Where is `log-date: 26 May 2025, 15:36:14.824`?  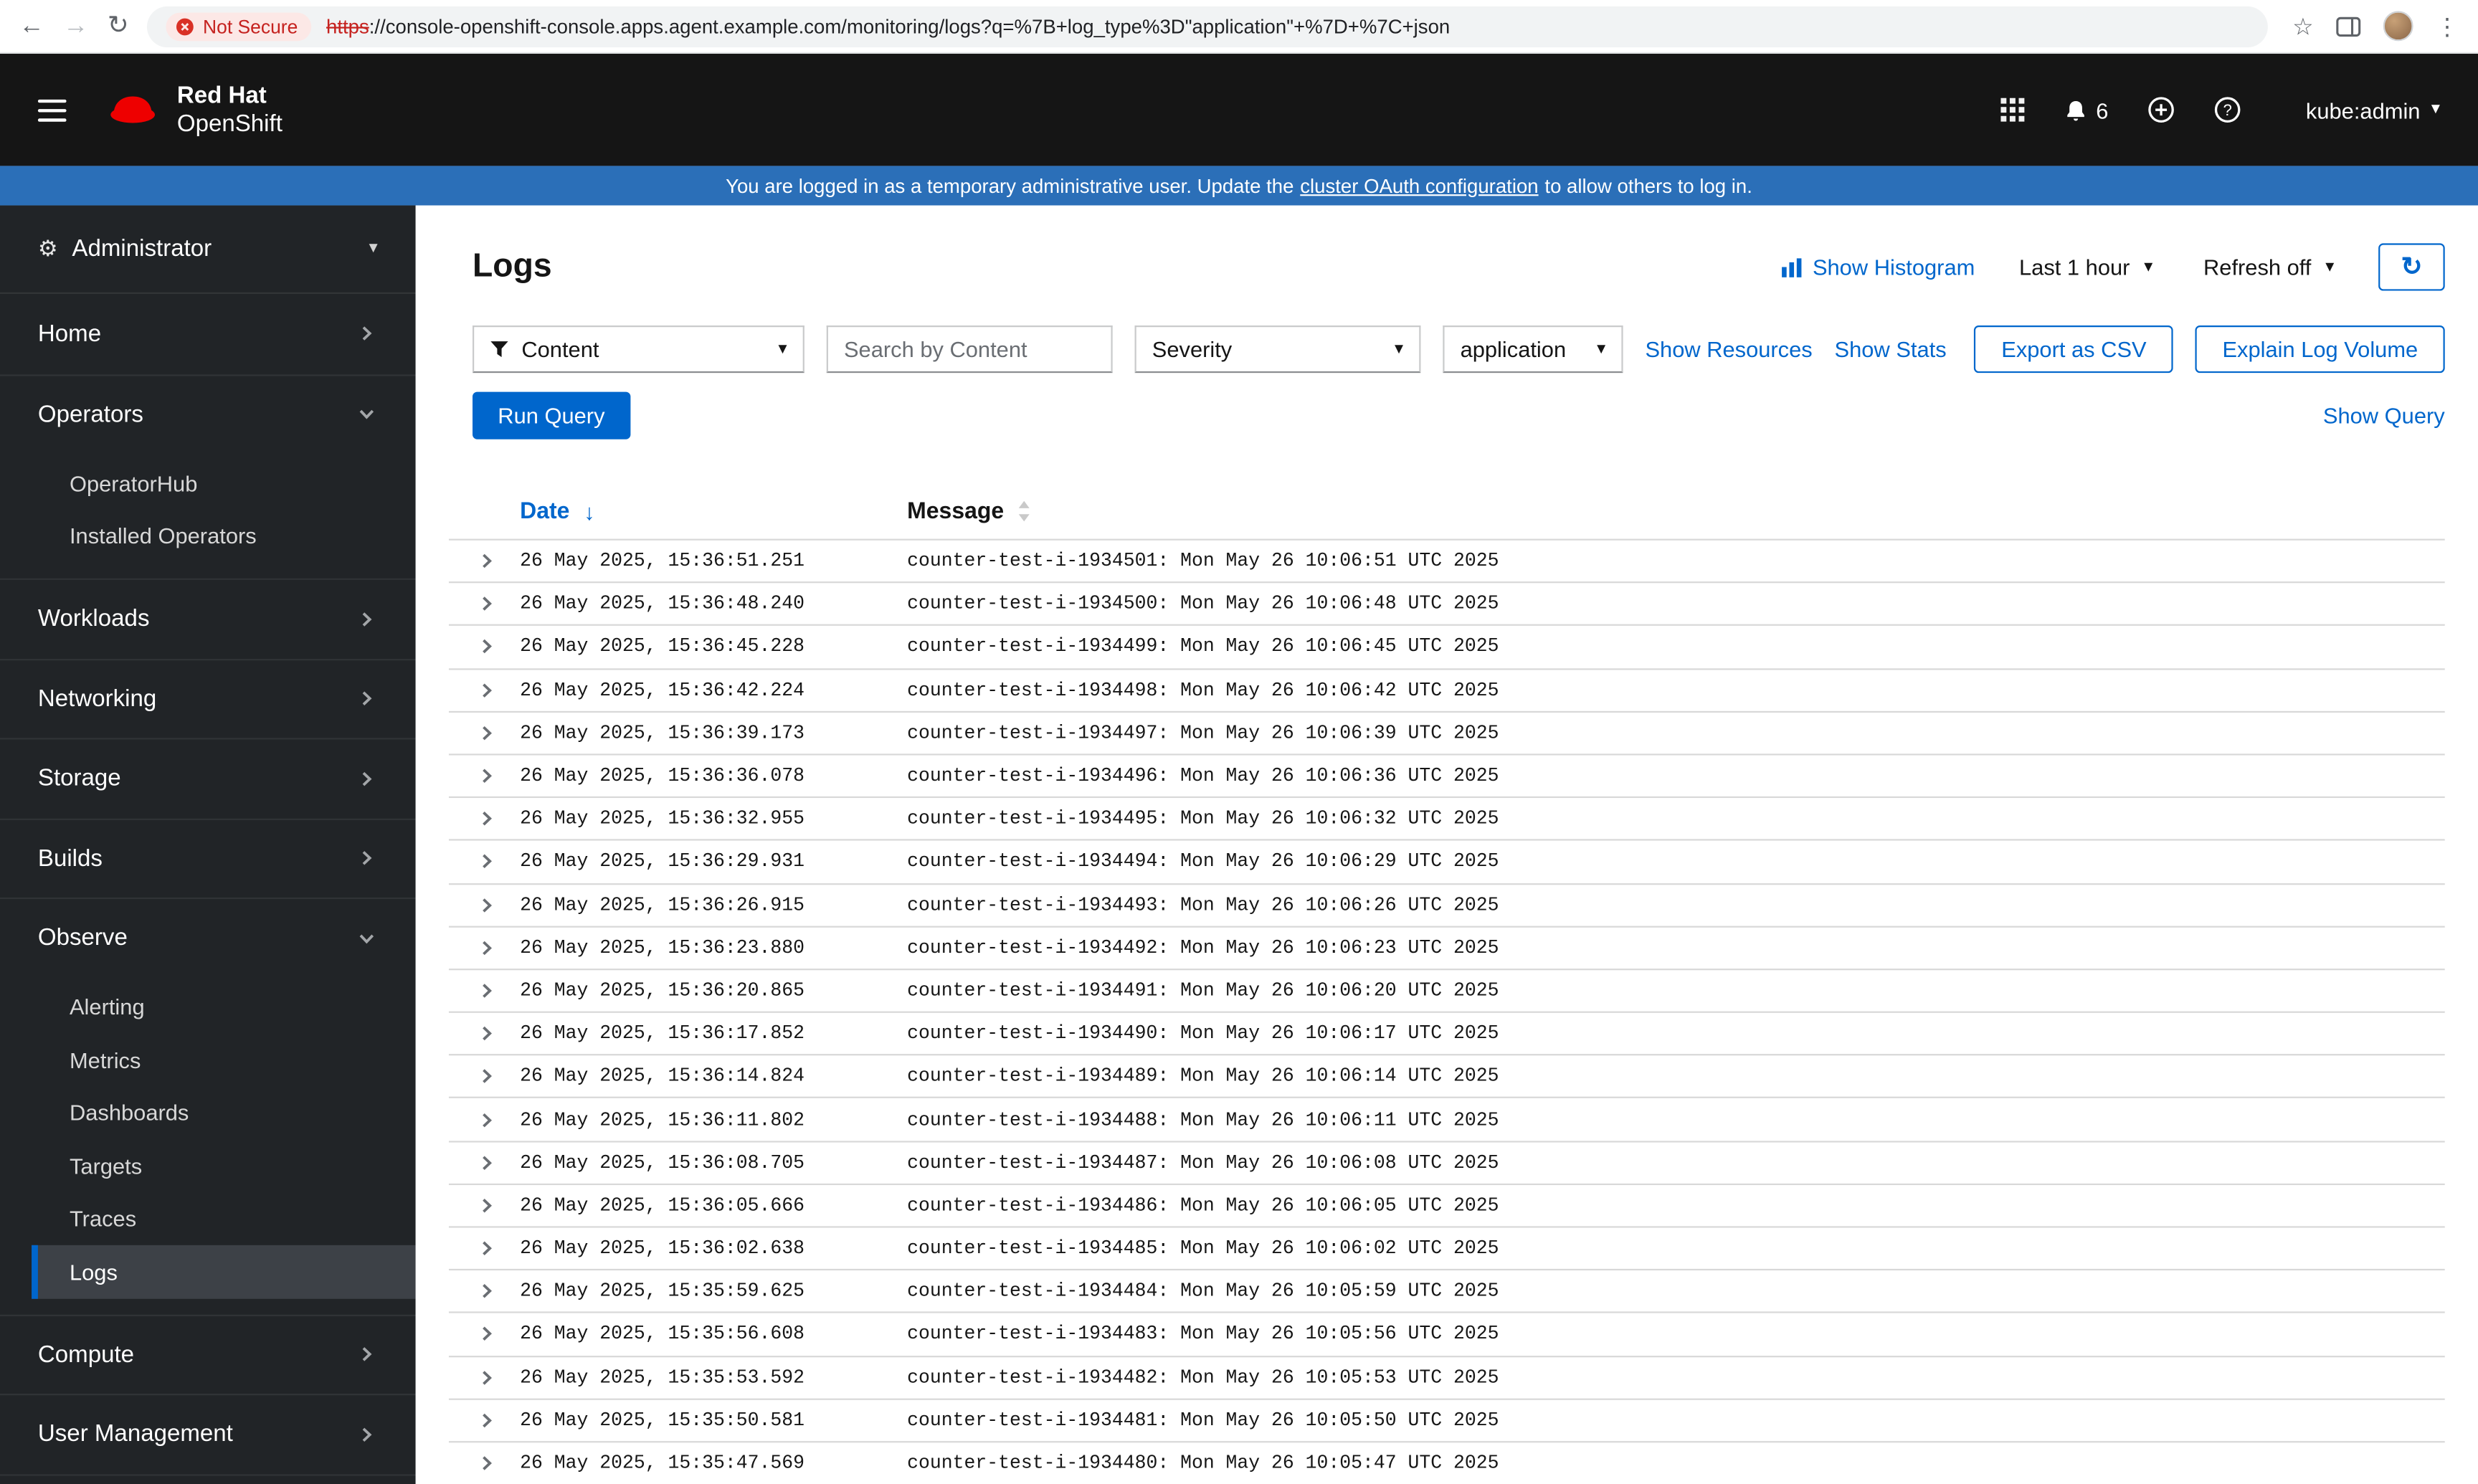 log-date: 26 May 2025, 15:36:14.824 is located at coordinates (662, 1077).